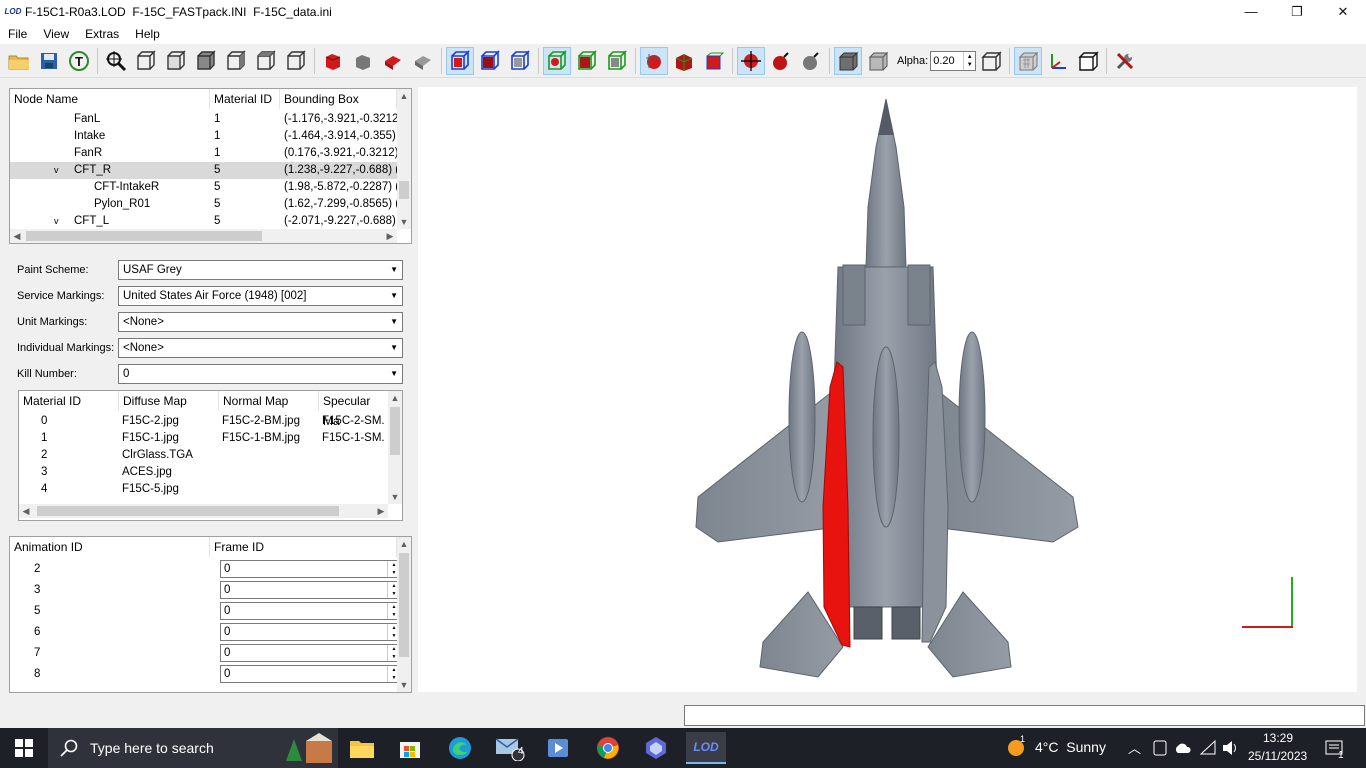 This screenshot has width=1366, height=768. I want to click on scroll-left-icon: ◀, so click(17, 236).